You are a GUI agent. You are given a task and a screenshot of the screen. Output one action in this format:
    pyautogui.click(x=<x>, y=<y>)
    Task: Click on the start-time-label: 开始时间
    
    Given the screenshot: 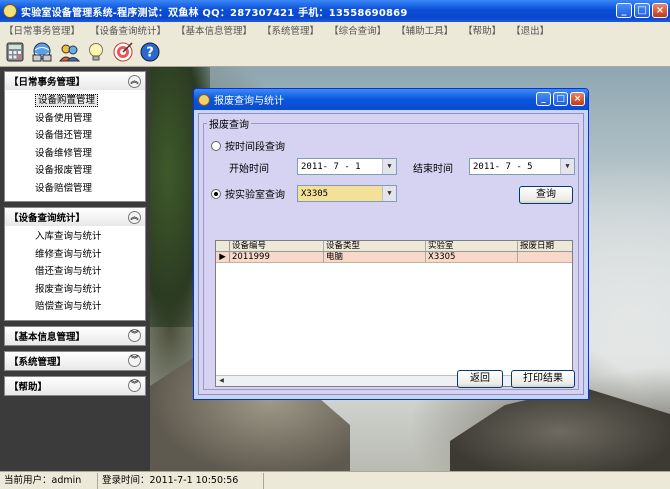 What is the action you would take?
    pyautogui.click(x=249, y=169)
    